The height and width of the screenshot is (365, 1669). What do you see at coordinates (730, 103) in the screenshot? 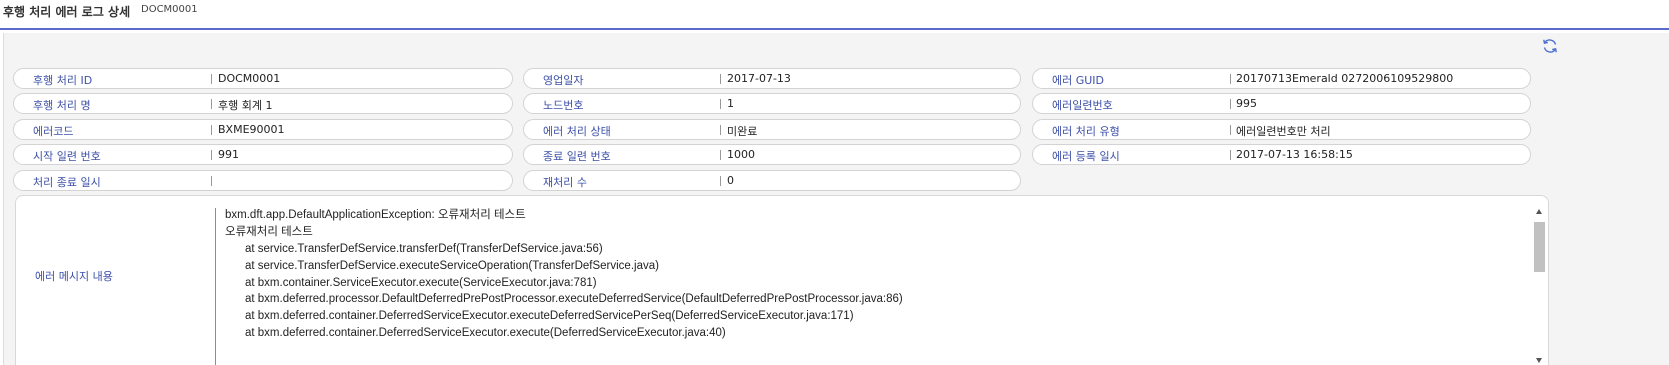
I see `field-value: 1` at bounding box center [730, 103].